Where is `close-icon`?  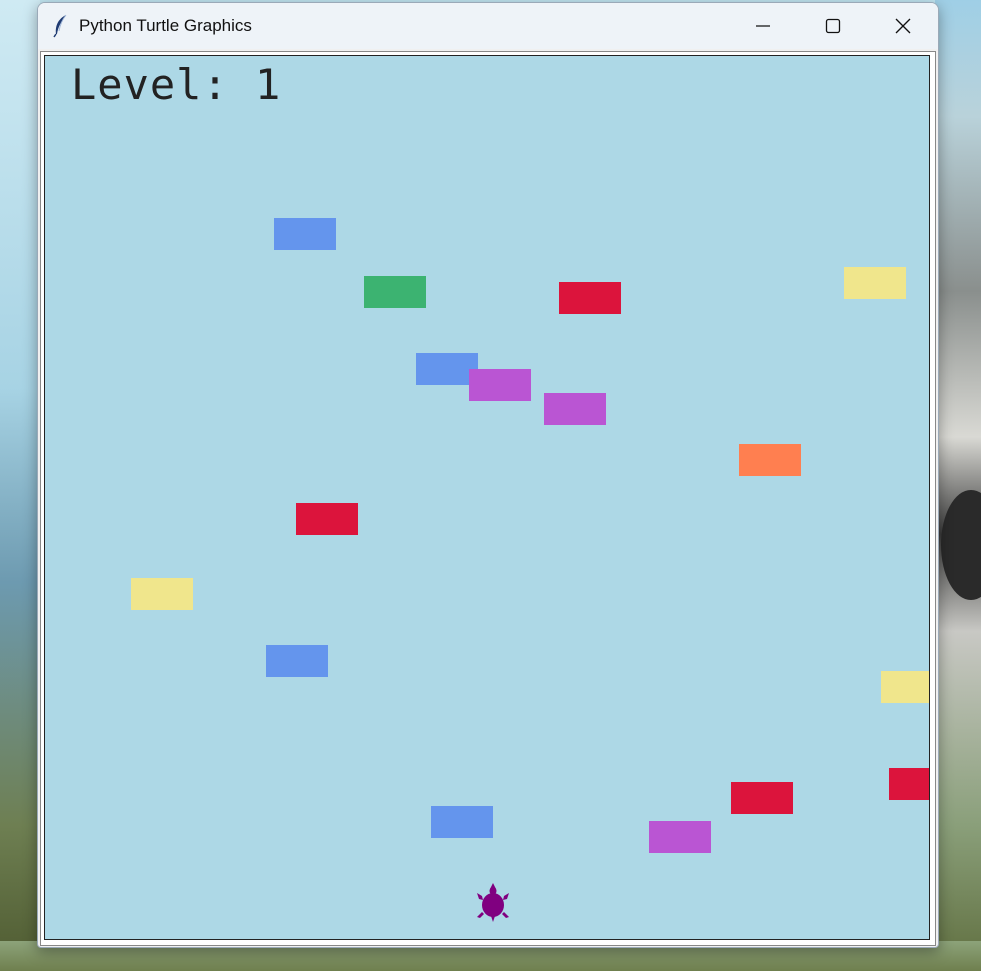
close-icon is located at coordinates (903, 26).